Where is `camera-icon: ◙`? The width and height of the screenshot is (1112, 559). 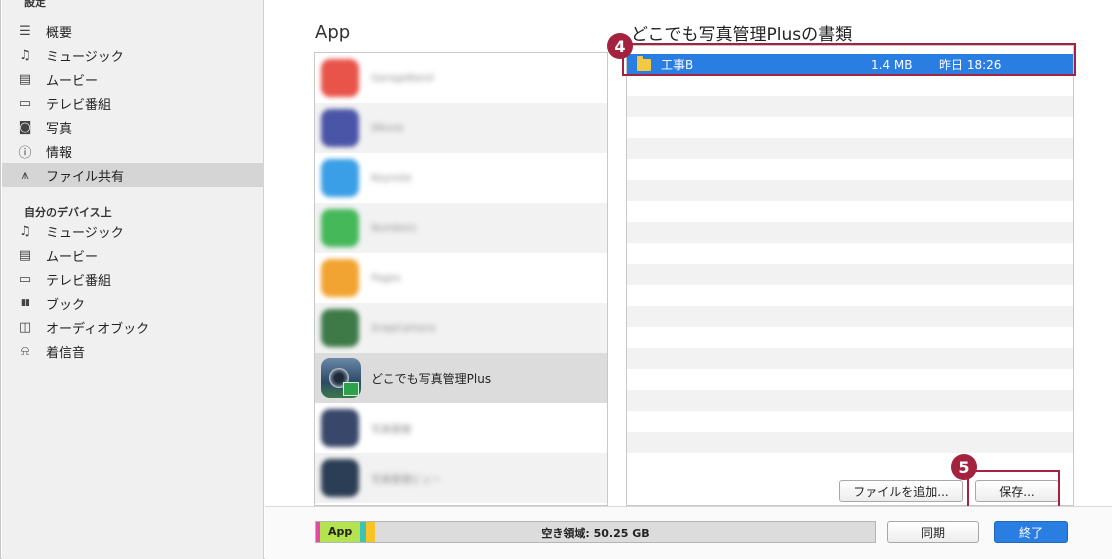 camera-icon: ◙ is located at coordinates (25, 127).